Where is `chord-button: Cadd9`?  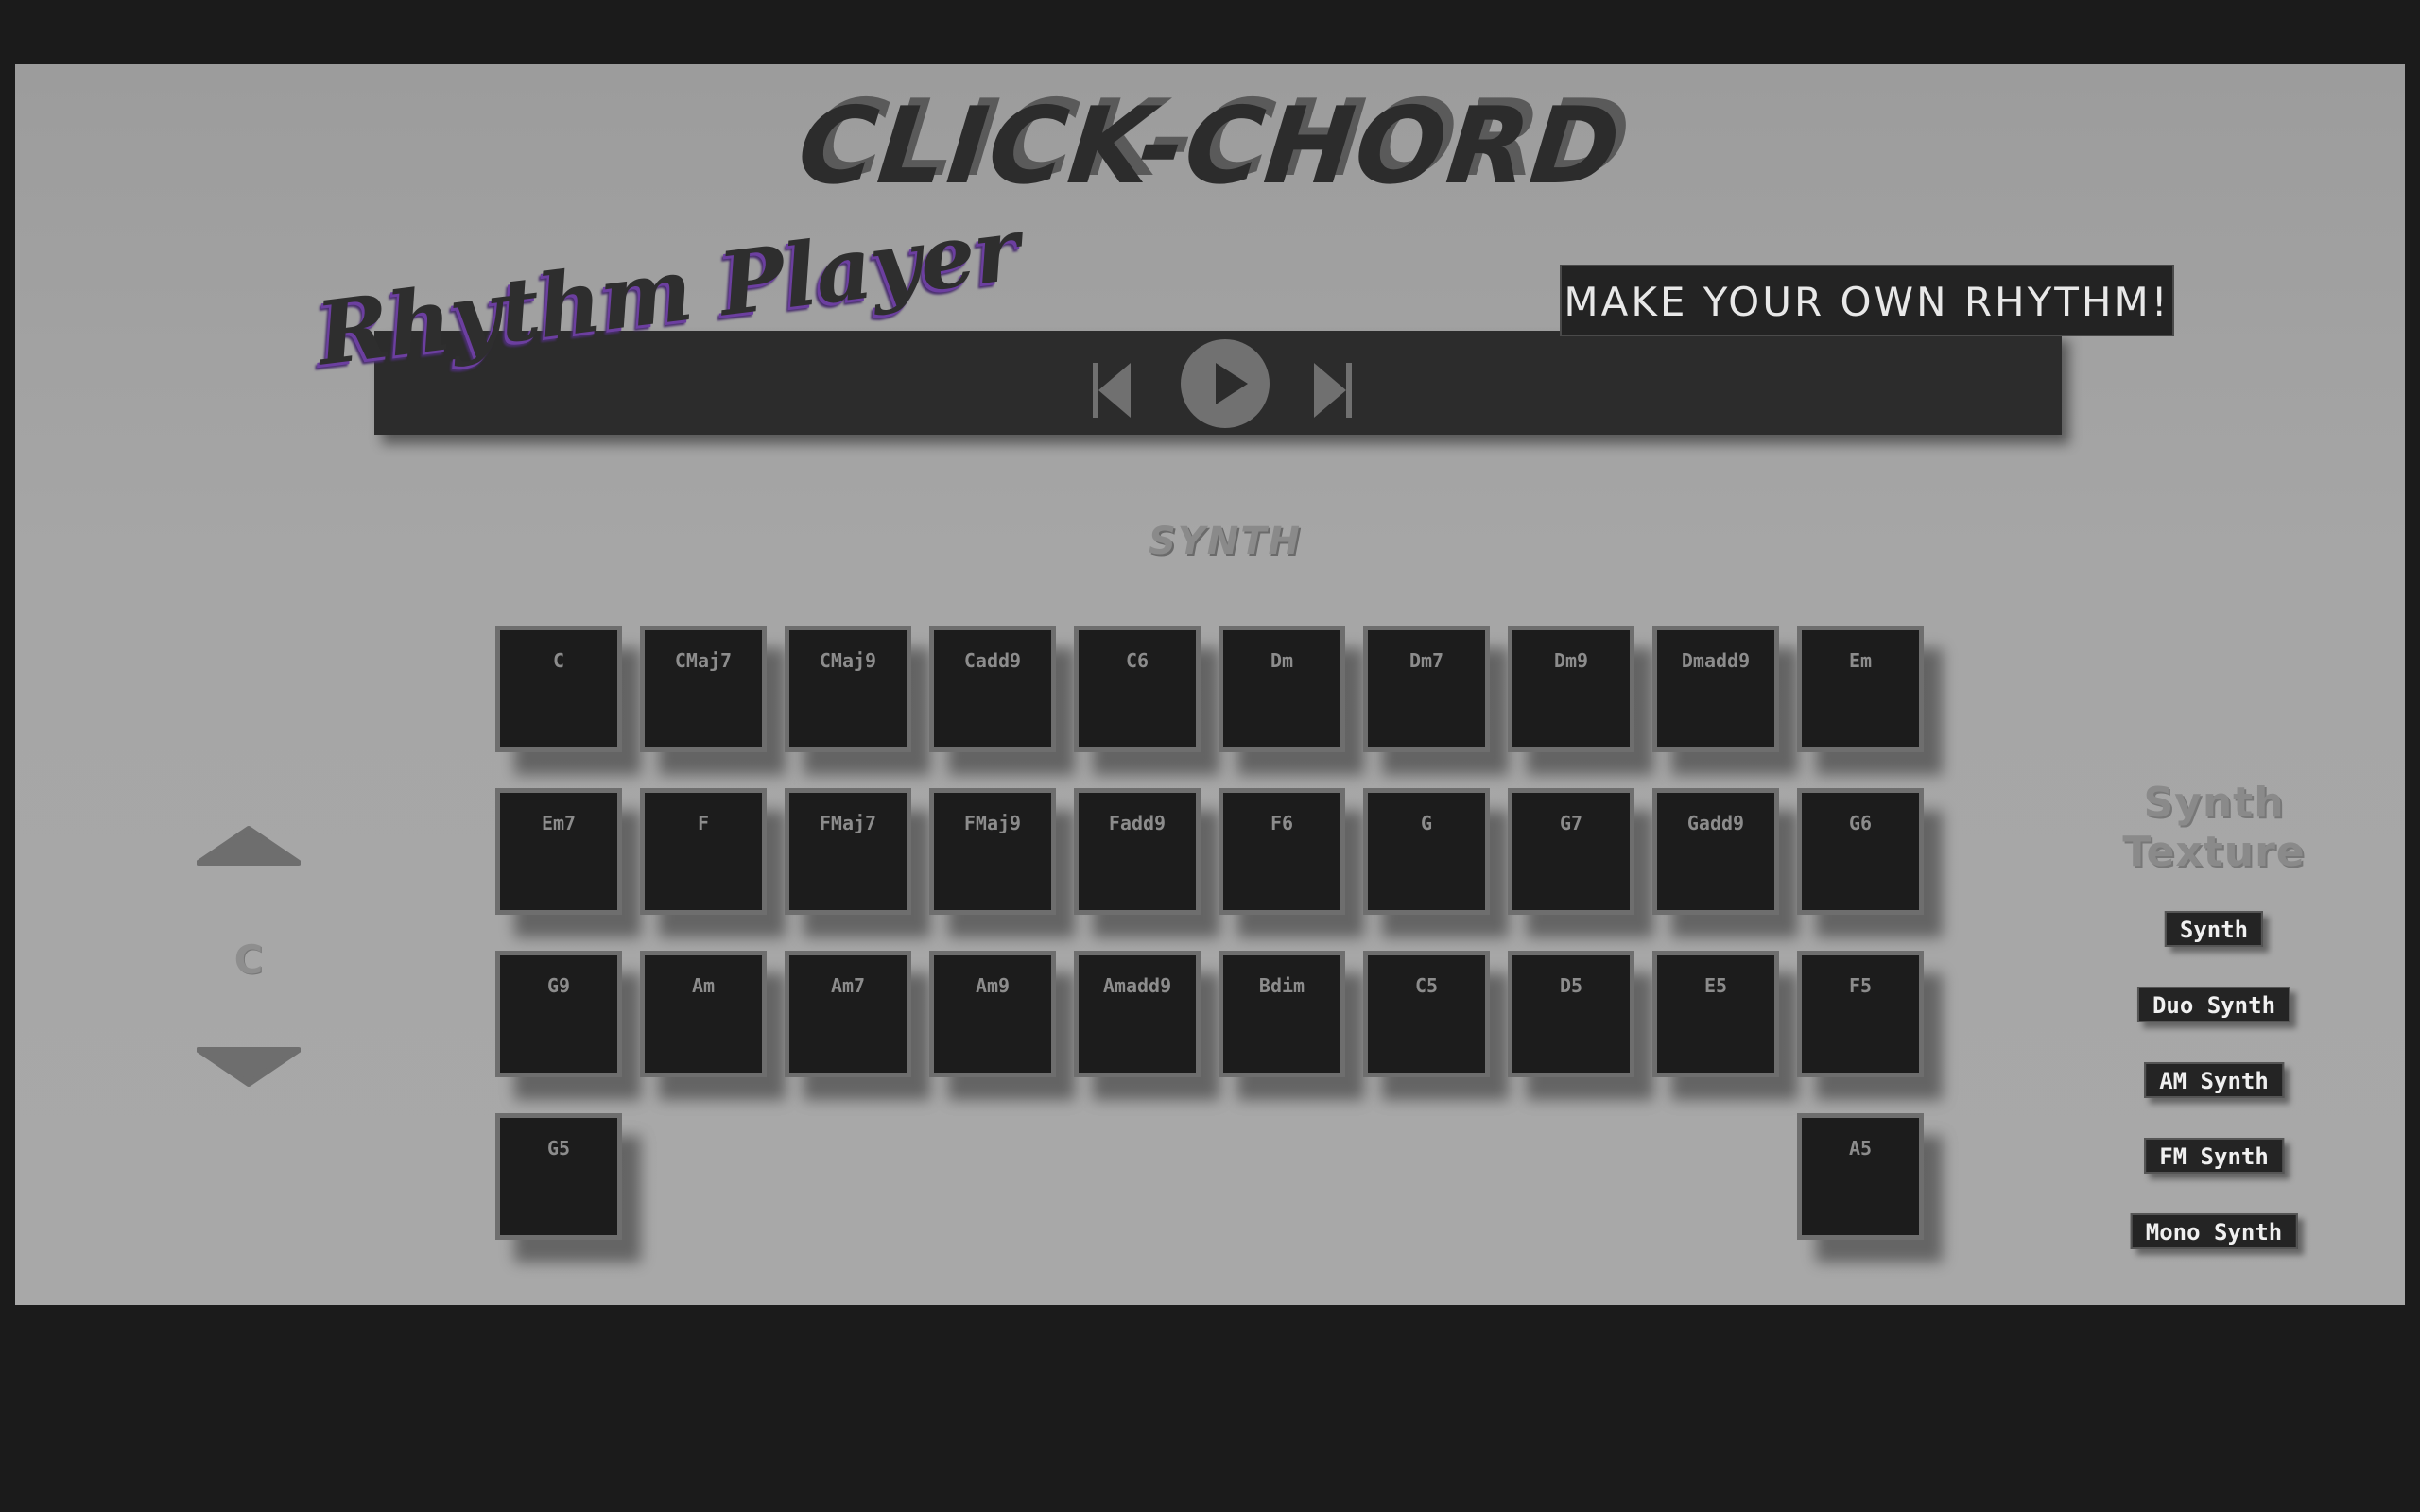
chord-button: Cadd9 is located at coordinates (992, 689).